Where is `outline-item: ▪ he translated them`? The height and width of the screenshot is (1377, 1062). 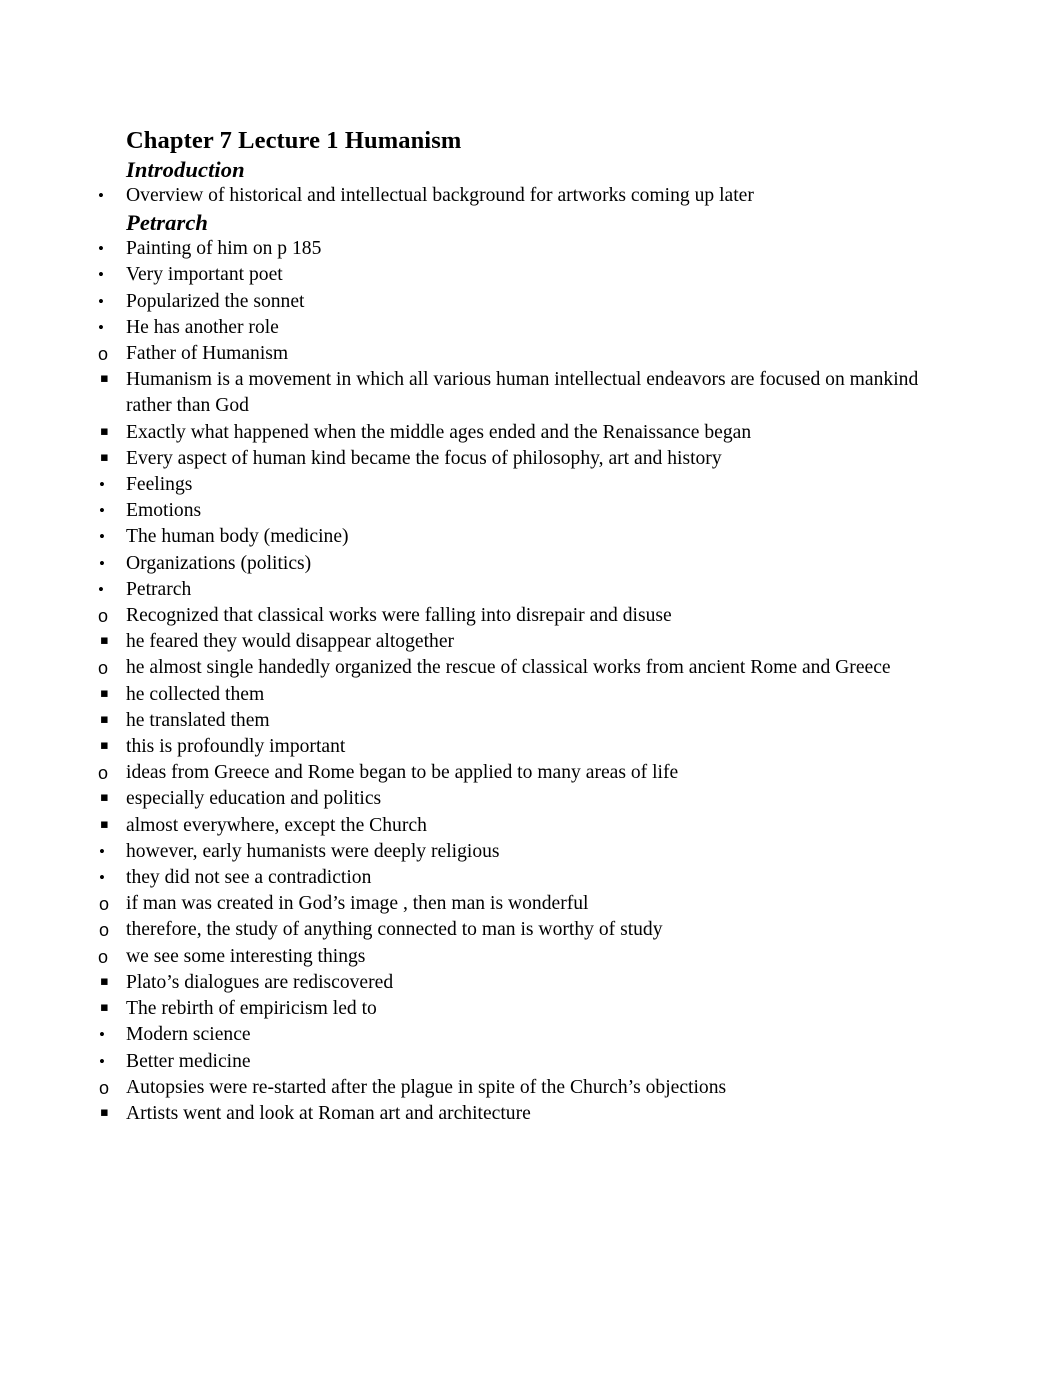
outline-item: ▪ he translated them is located at coordinates (519, 721).